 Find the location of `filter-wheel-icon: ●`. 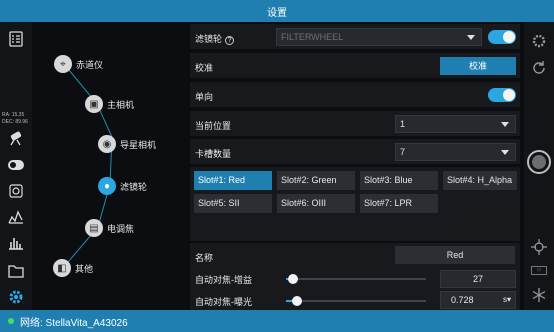

filter-wheel-icon: ● is located at coordinates (107, 186).